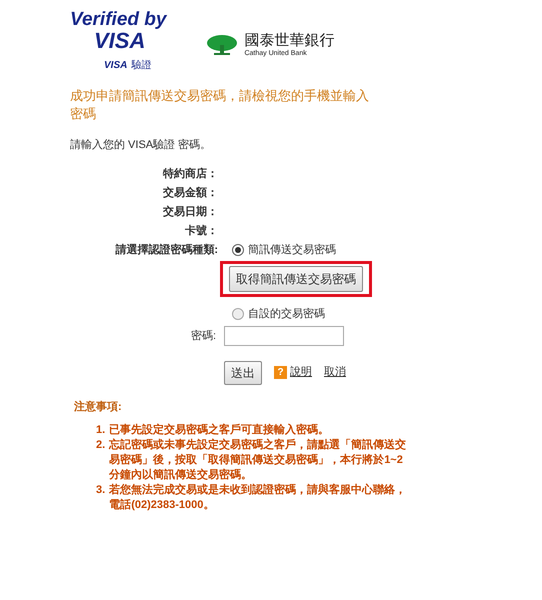  I want to click on field-label: 請選擇認證密碼種類:, so click(166, 250).